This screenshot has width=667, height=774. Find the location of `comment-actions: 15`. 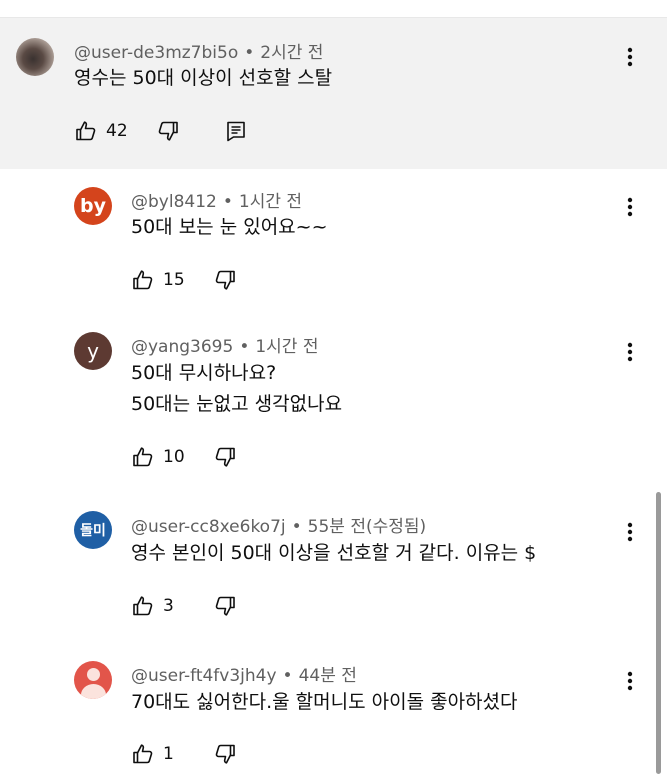

comment-actions: 15 is located at coordinates (184, 280).